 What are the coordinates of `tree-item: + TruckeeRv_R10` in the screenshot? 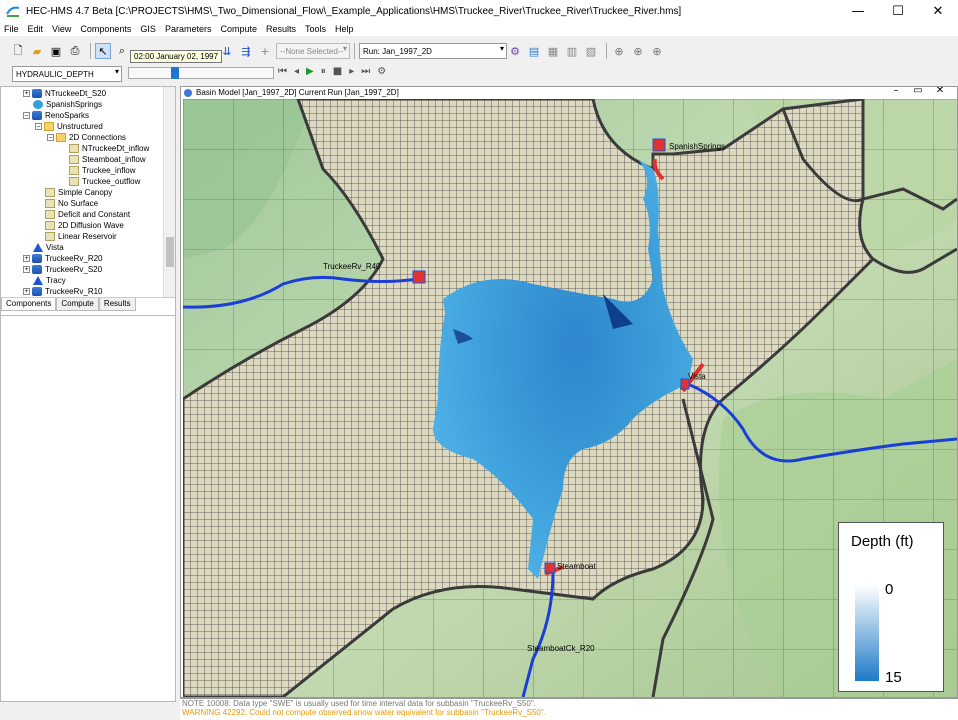 It's located at (63, 291).